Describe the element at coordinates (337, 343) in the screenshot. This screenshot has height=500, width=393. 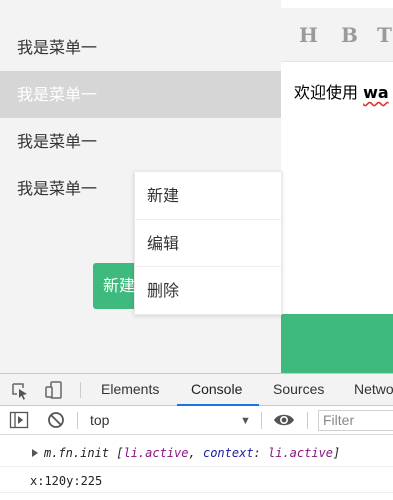
I see `green-panel` at that location.